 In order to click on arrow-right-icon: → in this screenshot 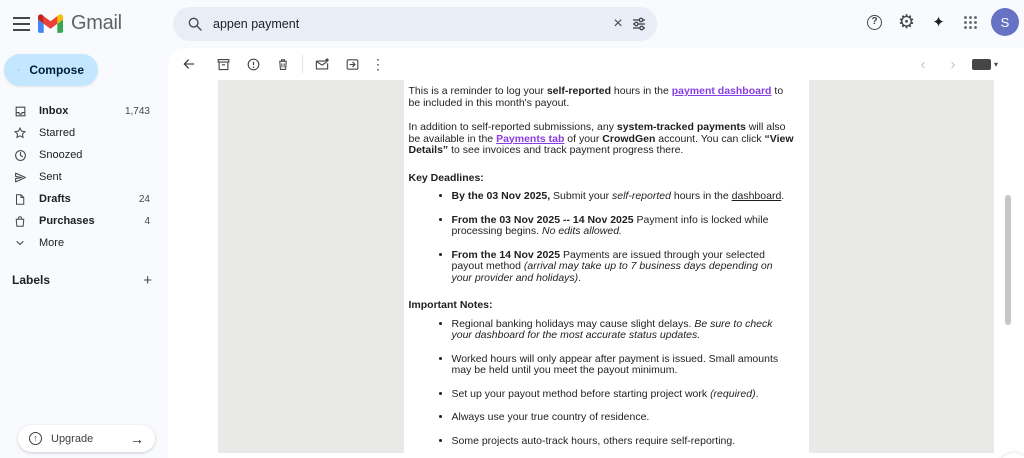, I will do `click(137, 438)`.